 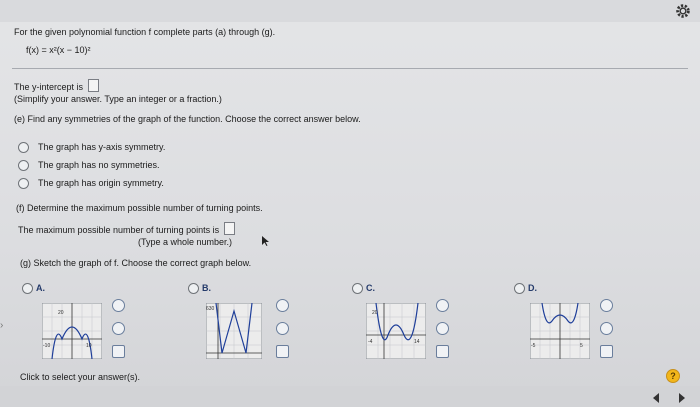 I want to click on graph-c-thumbnail: 20 -4 14, so click(x=396, y=331).